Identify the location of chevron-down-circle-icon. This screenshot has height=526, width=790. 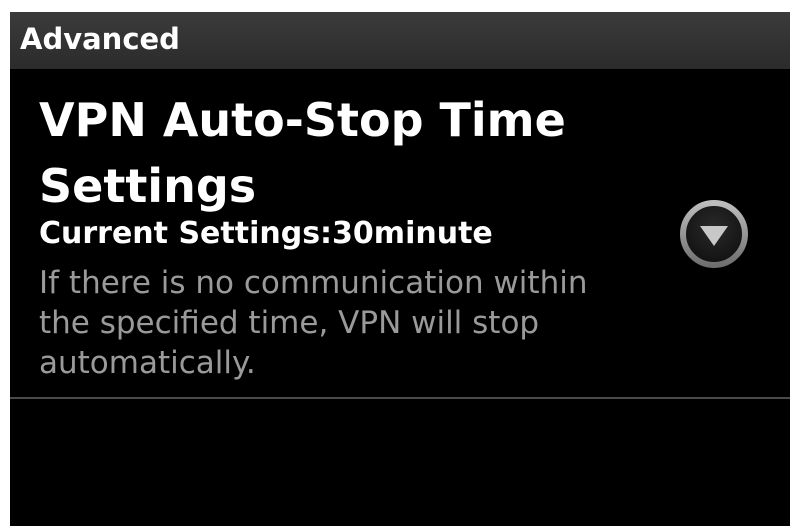
(714, 234).